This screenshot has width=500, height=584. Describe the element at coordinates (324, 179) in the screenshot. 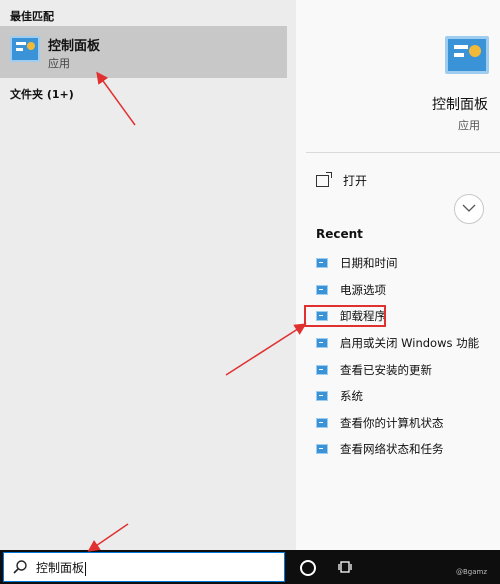

I see `open-icon` at that location.